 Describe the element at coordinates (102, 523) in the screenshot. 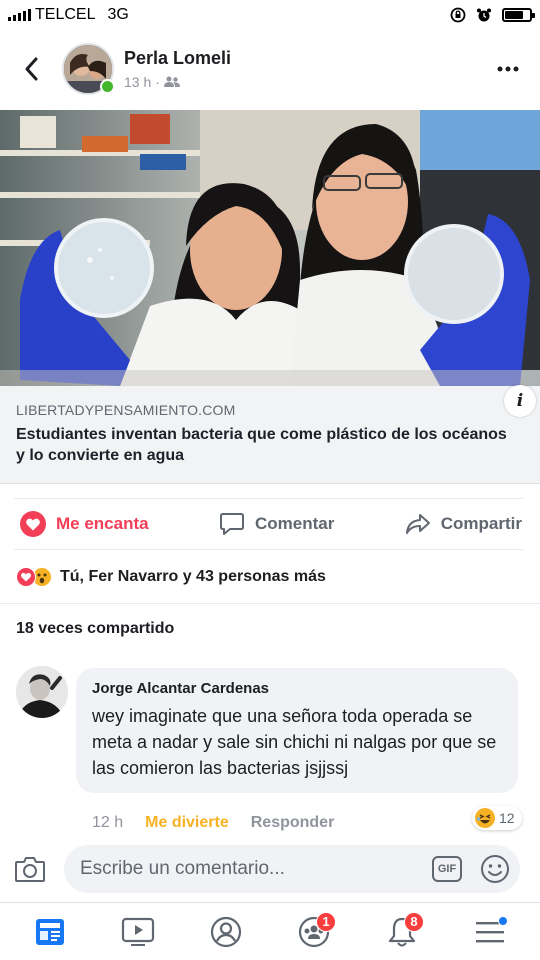

I see `love-button-label: Me encanta` at that location.